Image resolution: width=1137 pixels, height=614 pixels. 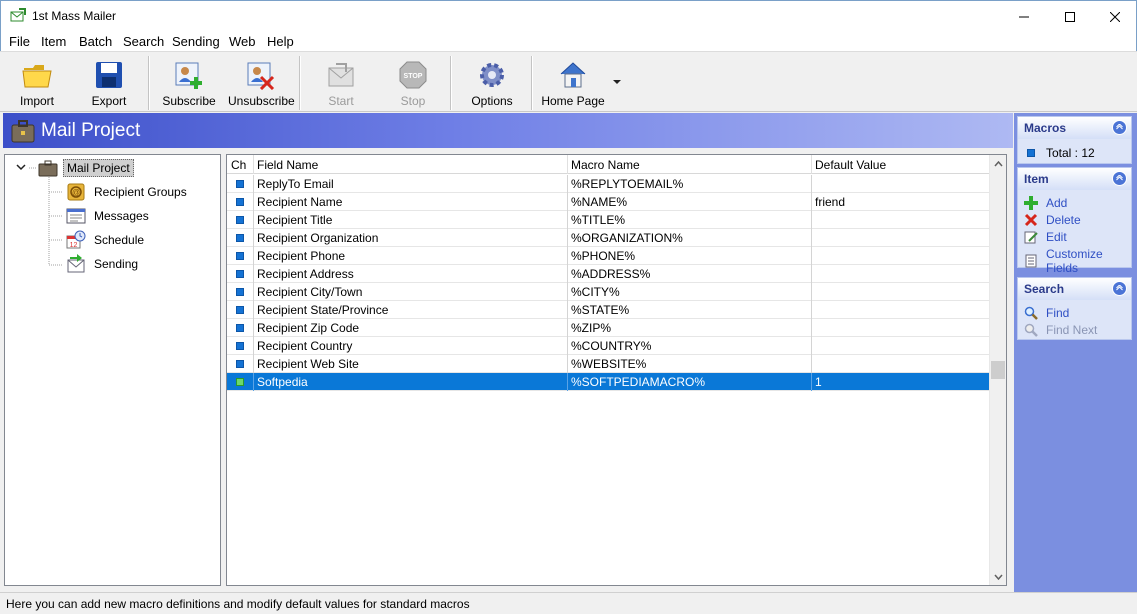 I want to click on collapse-chevron-icon, so click(x=21, y=167).